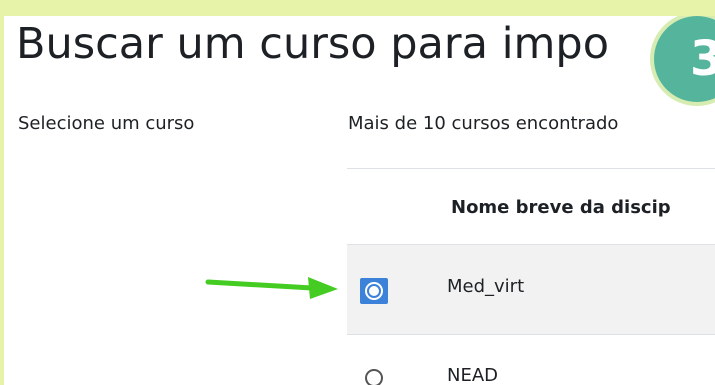 Image resolution: width=715 pixels, height=385 pixels. I want to click on course-name: Med_virt, so click(486, 286).